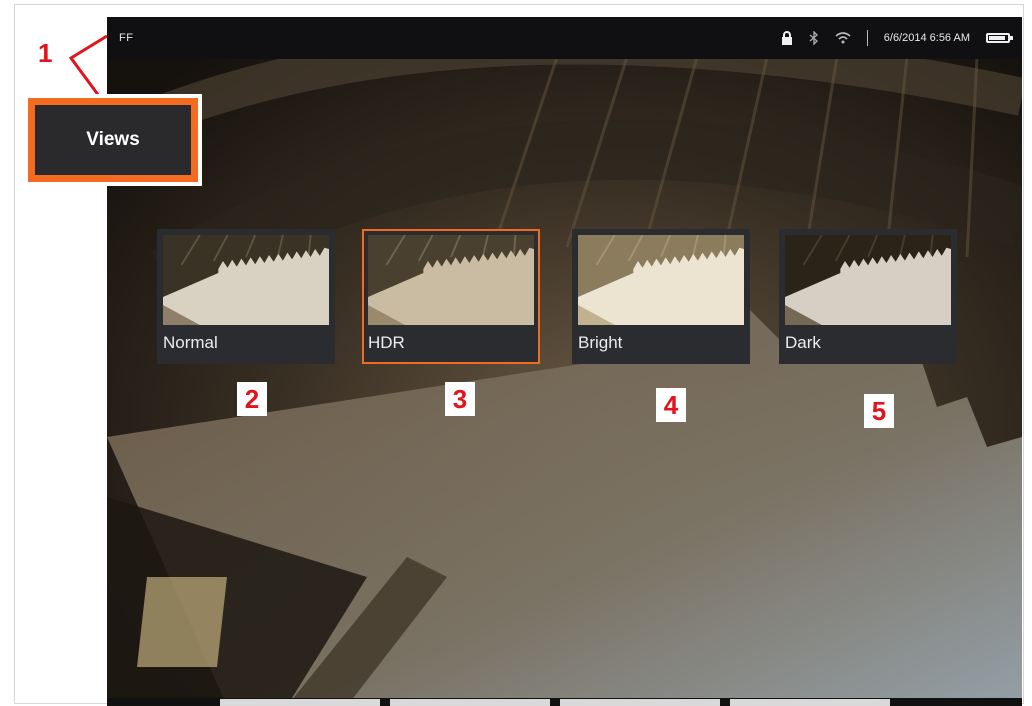 This screenshot has height=706, width=1032. I want to click on view-thumbnail-dark, so click(868, 280).